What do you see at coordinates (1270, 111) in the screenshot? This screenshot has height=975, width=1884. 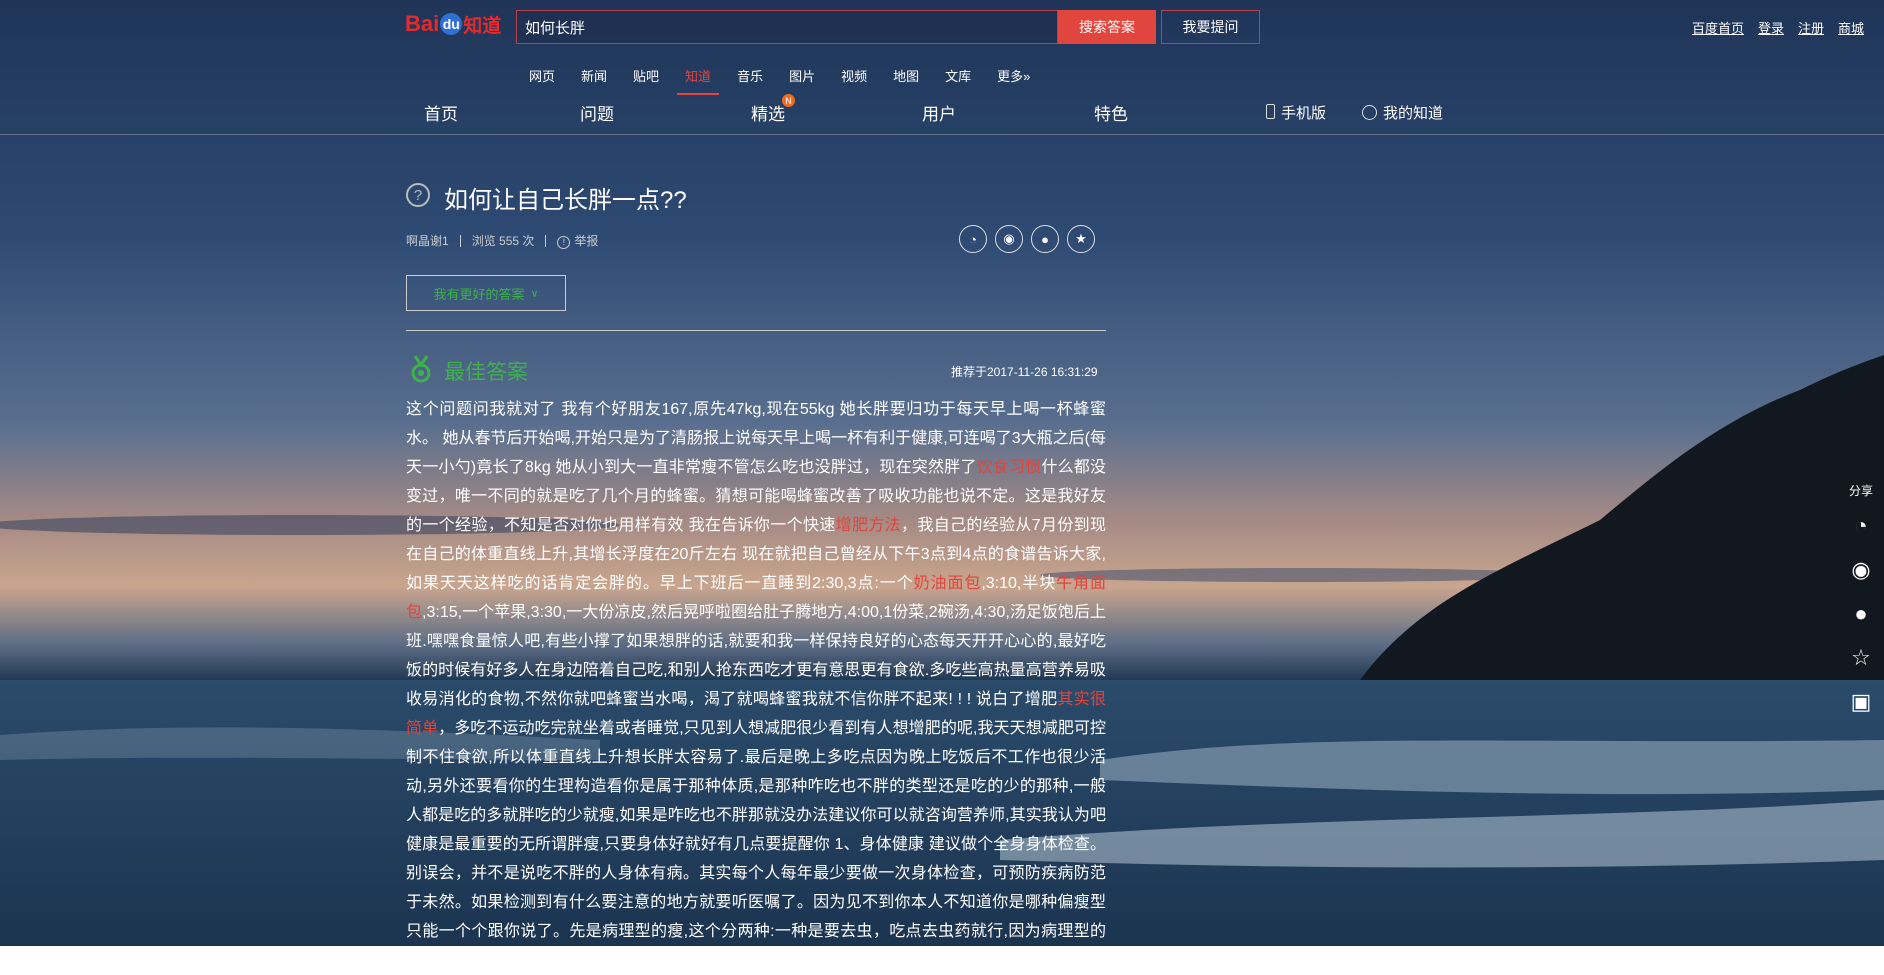 I see `phone-icon` at bounding box center [1270, 111].